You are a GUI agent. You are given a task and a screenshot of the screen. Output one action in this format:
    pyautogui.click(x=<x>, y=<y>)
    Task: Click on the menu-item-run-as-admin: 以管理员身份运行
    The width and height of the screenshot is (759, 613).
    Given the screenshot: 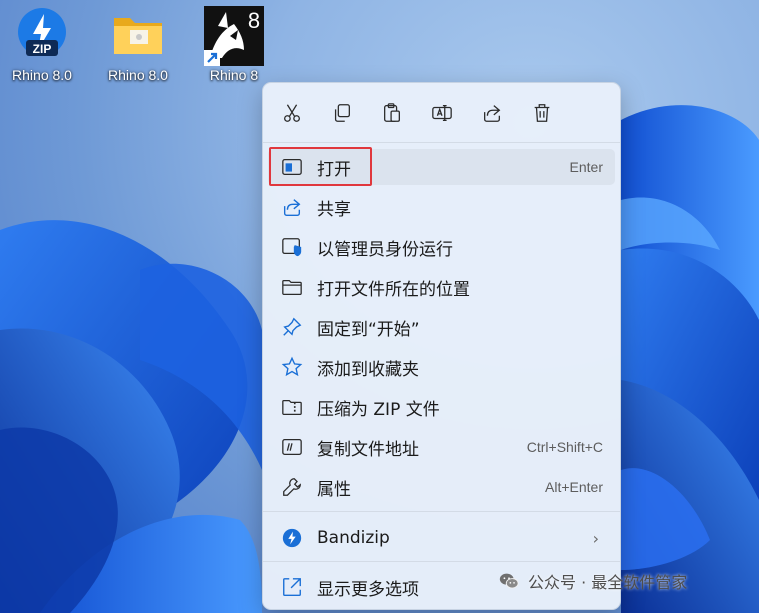 What is the action you would take?
    pyautogui.click(x=441, y=247)
    